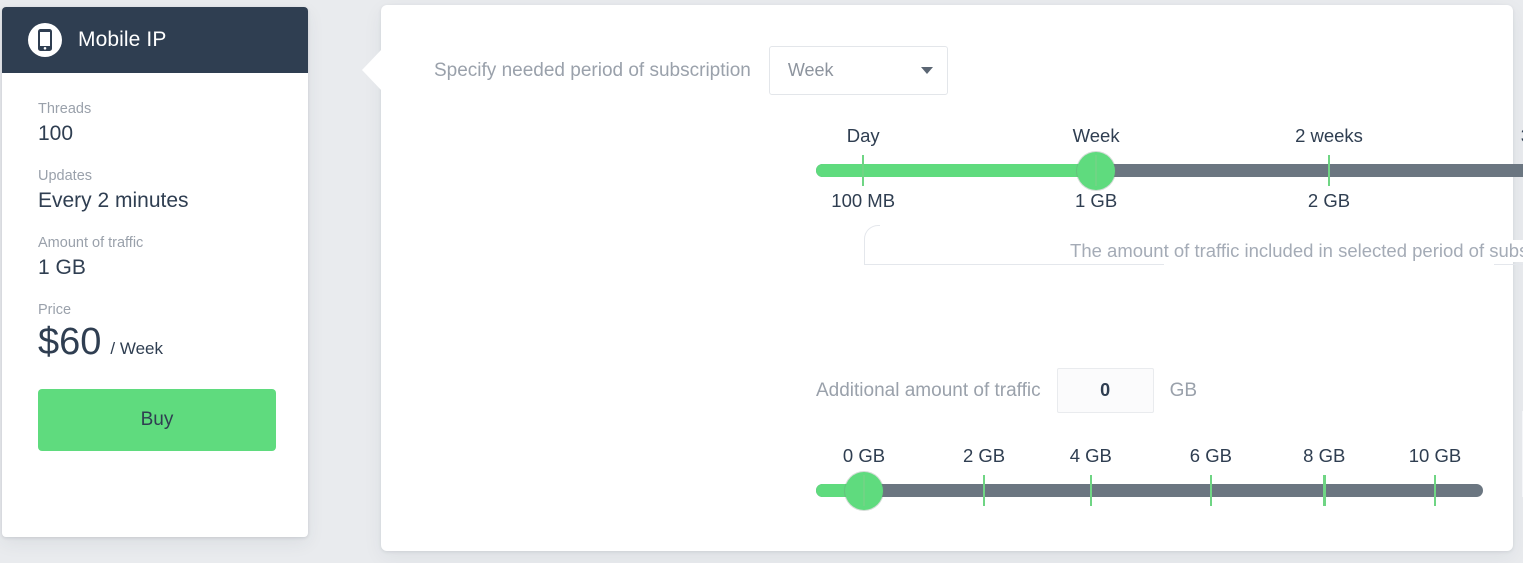 This screenshot has width=1523, height=563. What do you see at coordinates (1210, 455) in the screenshot?
I see `slider-tick-top-label: 6 GB` at bounding box center [1210, 455].